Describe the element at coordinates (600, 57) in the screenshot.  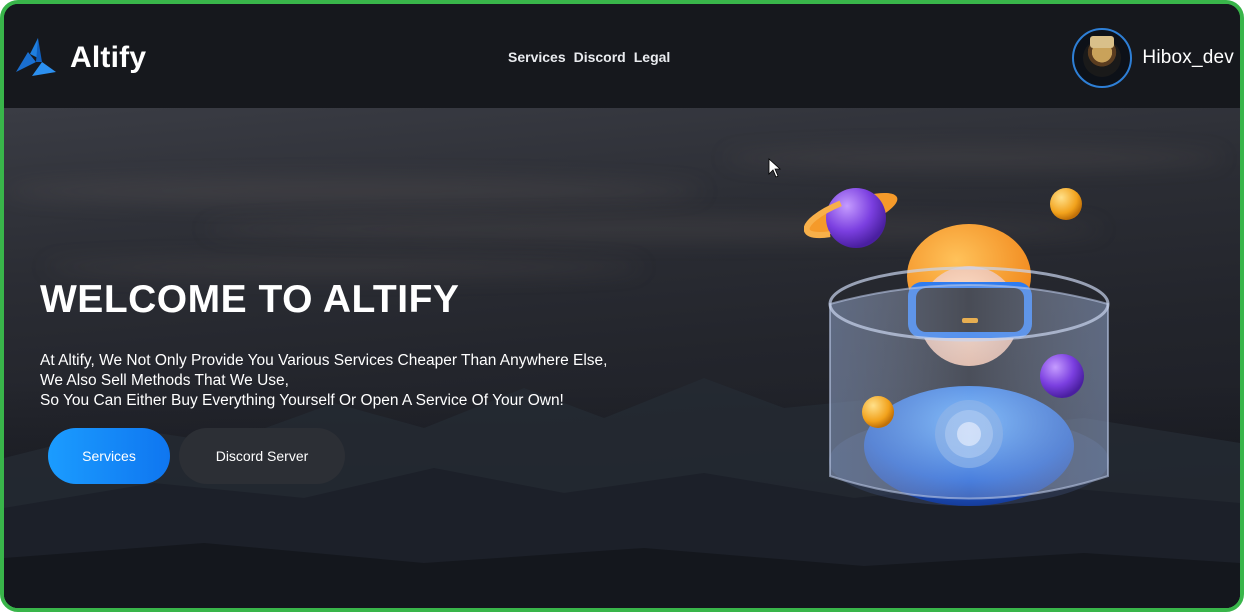
I see `nav-item-discord: Discord` at that location.